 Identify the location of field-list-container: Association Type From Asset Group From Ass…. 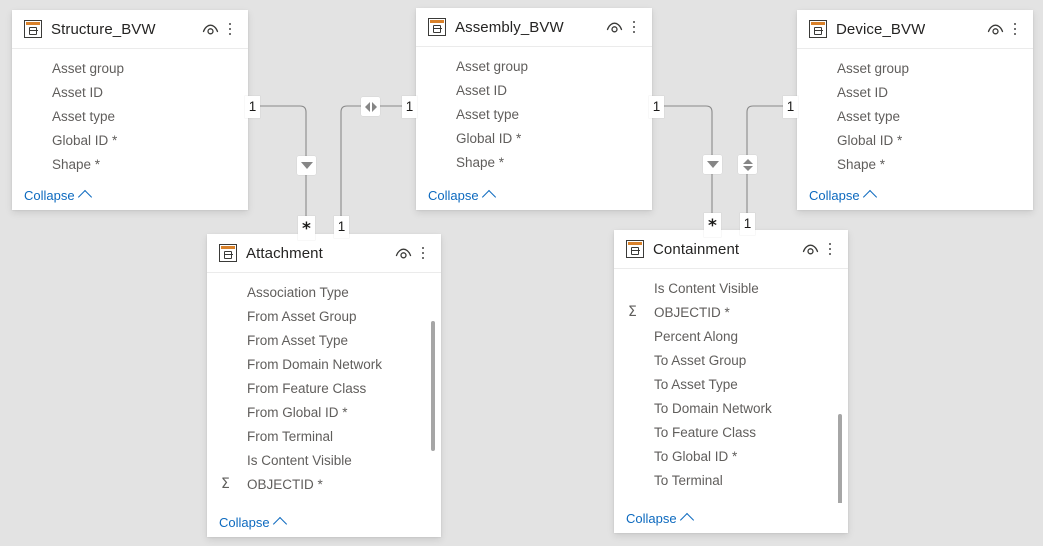
(324, 390).